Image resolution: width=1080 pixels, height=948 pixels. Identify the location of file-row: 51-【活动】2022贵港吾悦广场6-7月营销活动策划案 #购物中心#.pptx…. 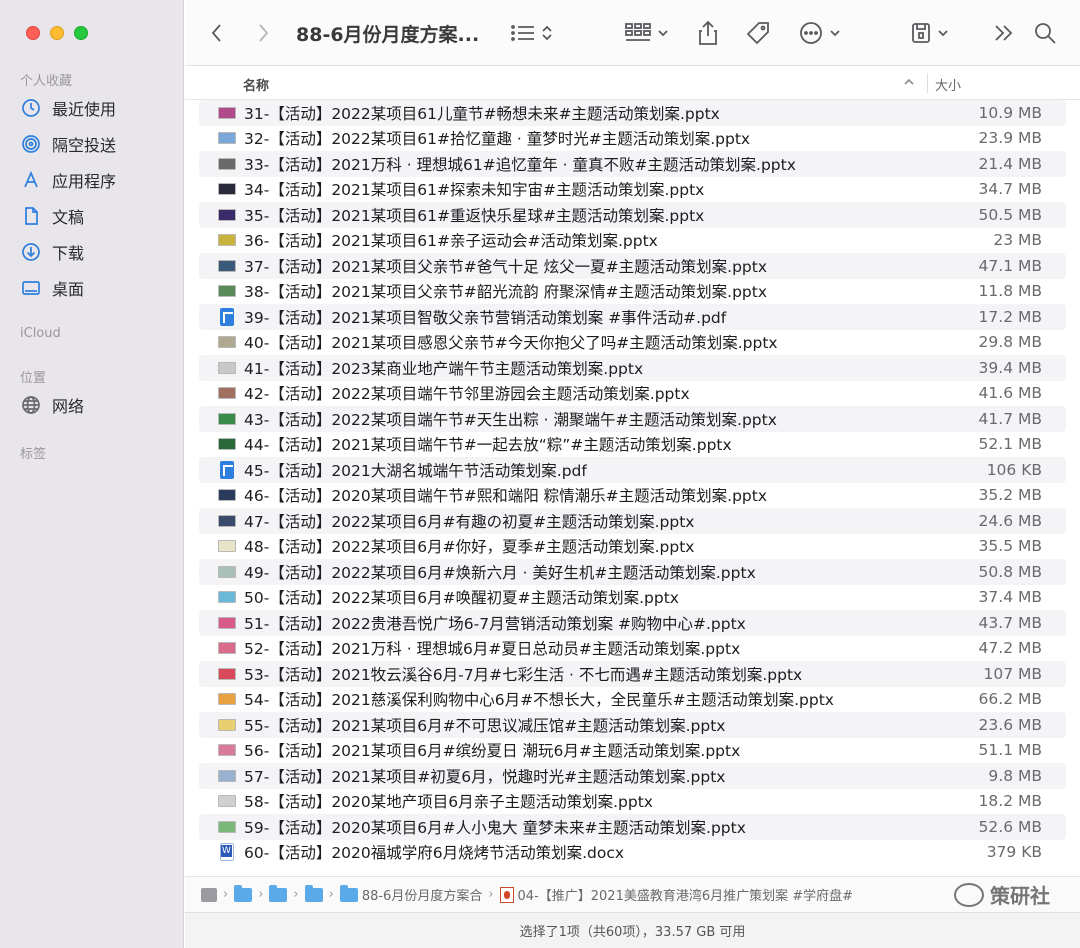
(632, 623).